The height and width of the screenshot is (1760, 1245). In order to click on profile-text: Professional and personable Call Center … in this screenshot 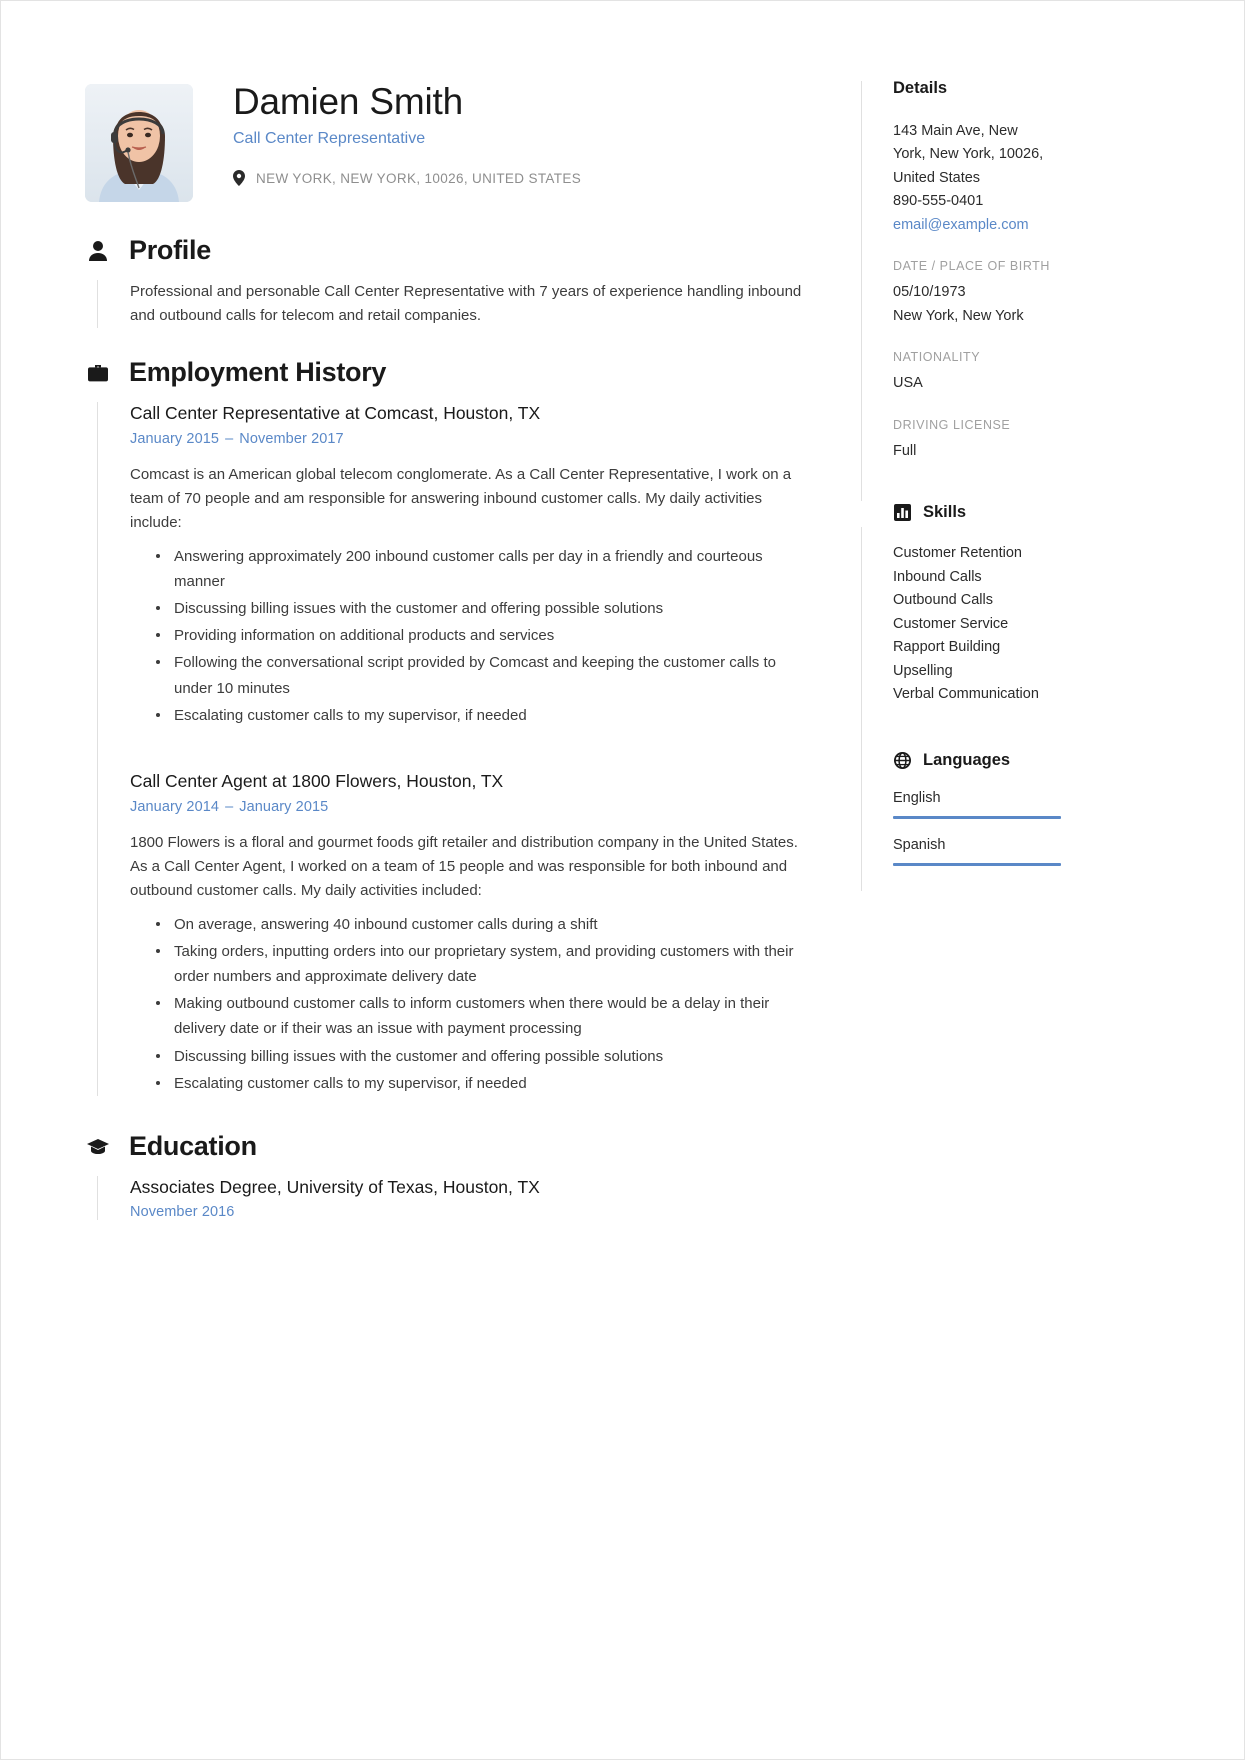, I will do `click(466, 303)`.